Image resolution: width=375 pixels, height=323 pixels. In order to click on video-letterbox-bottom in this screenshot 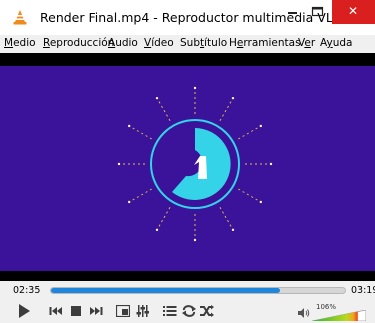, I will do `click(187, 276)`.